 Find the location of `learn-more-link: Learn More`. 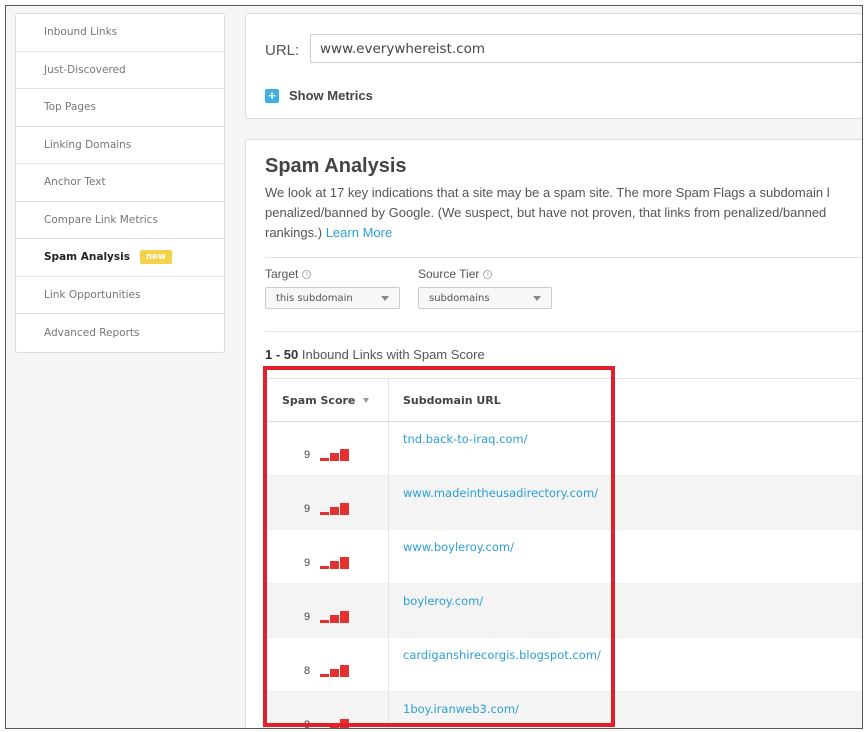

learn-more-link: Learn More is located at coordinates (359, 232).